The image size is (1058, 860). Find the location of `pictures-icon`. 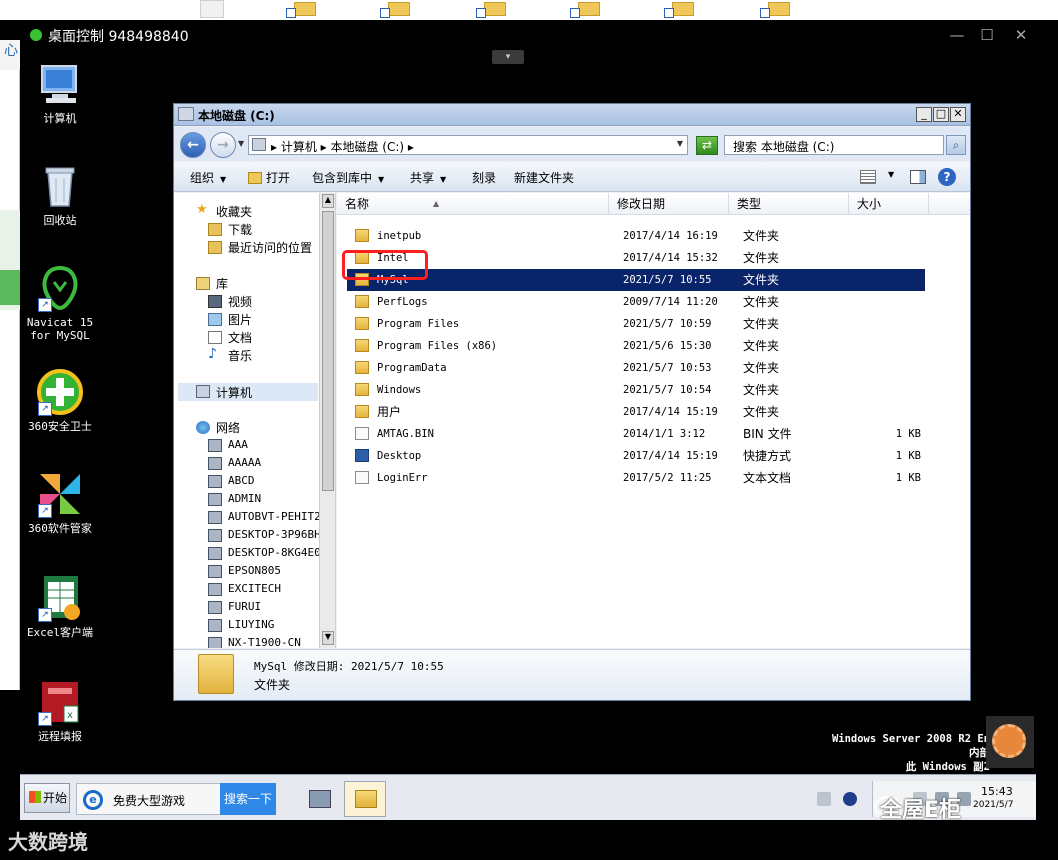

pictures-icon is located at coordinates (215, 319).